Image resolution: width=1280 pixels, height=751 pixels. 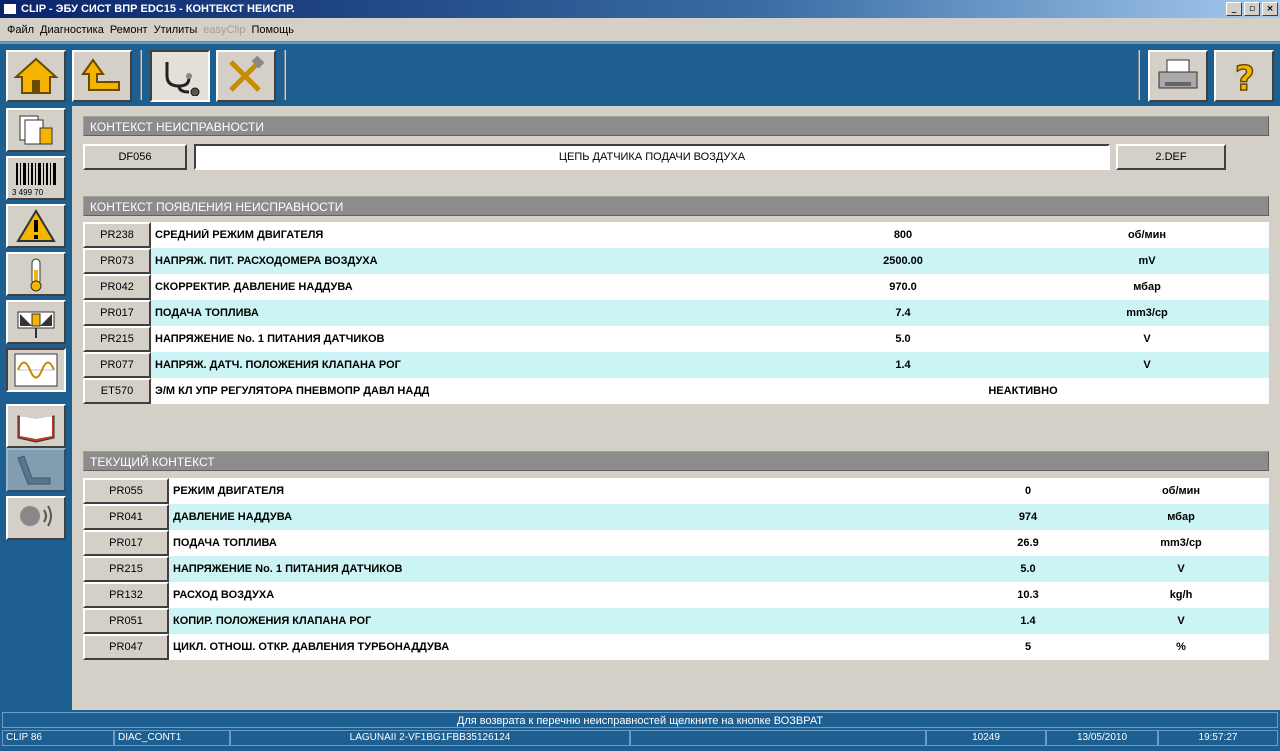 What do you see at coordinates (20, 30) in the screenshot?
I see `menu-file: Файл` at bounding box center [20, 30].